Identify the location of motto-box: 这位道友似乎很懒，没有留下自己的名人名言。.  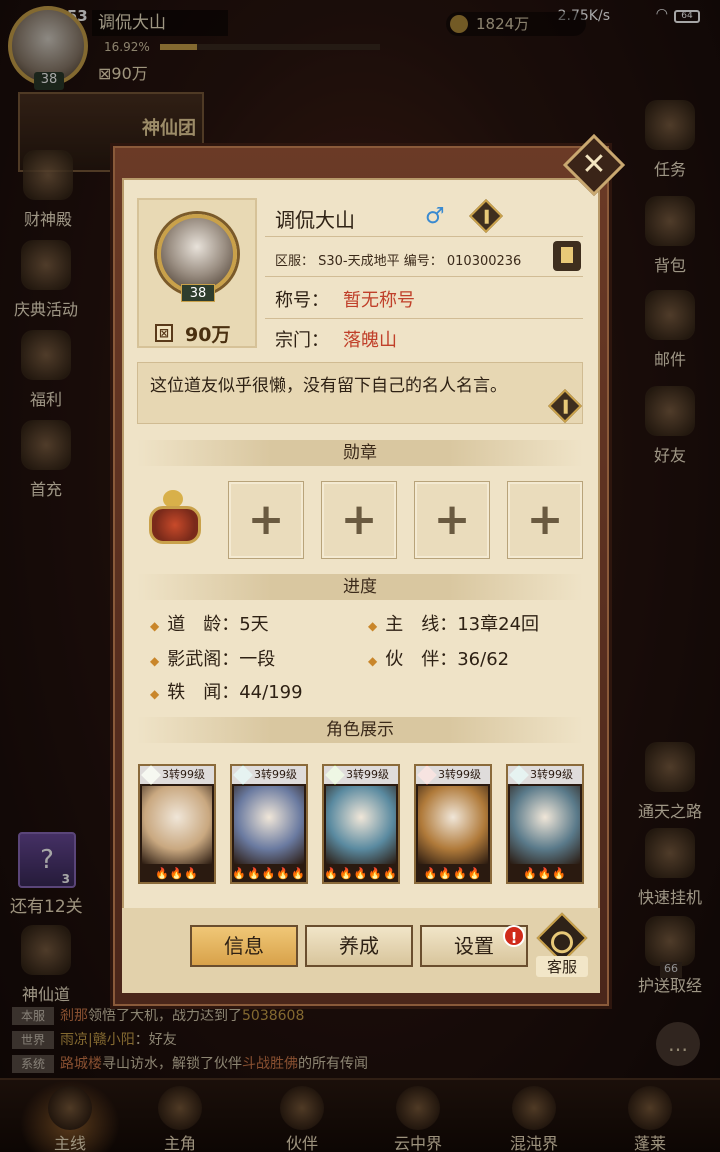
(360, 393).